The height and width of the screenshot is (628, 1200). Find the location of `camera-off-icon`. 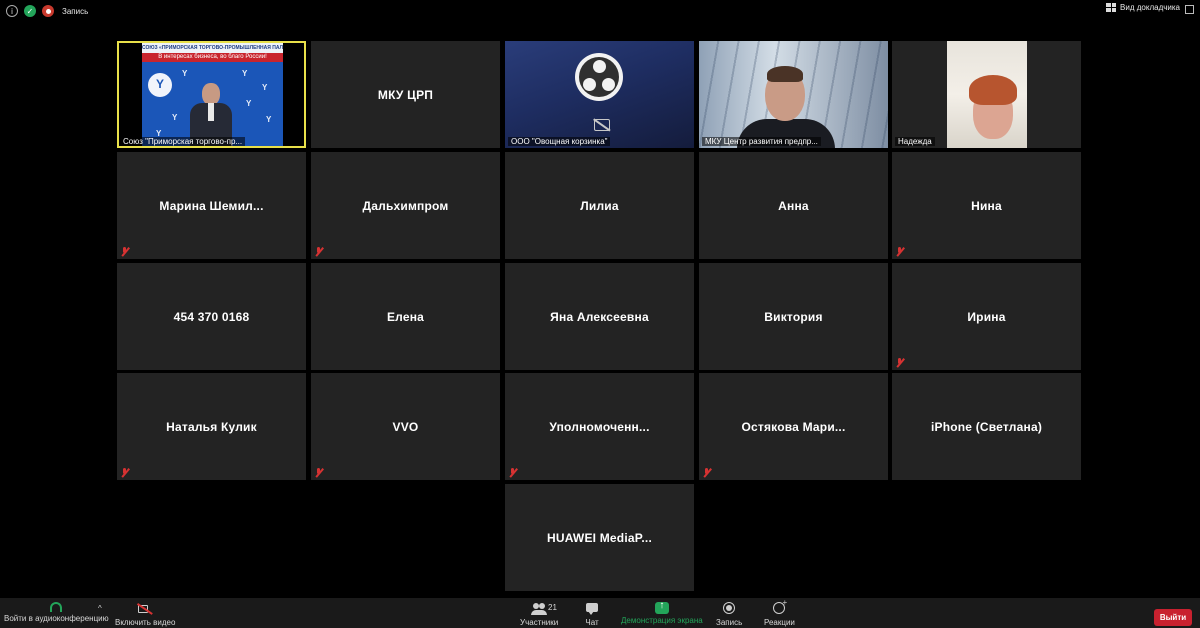

camera-off-icon is located at coordinates (602, 125).